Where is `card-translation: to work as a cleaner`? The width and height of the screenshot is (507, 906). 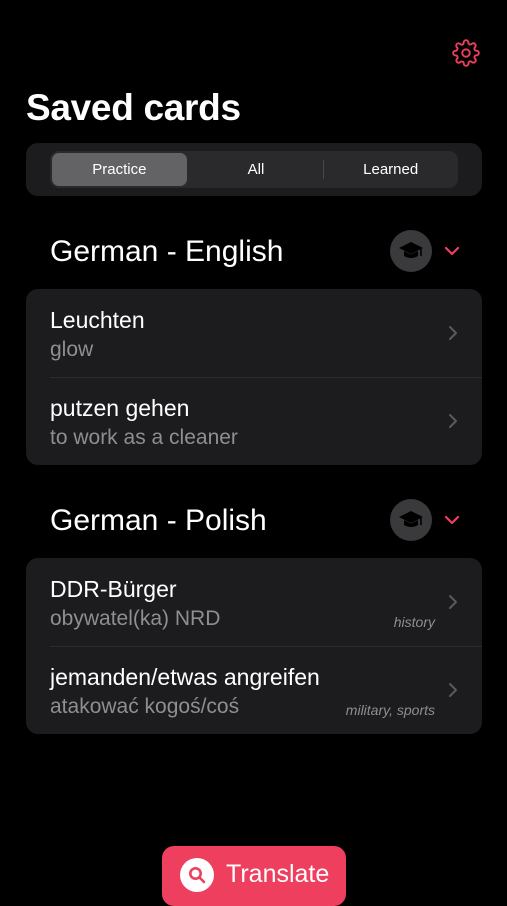
card-translation: to work as a cleaner is located at coordinates (144, 437).